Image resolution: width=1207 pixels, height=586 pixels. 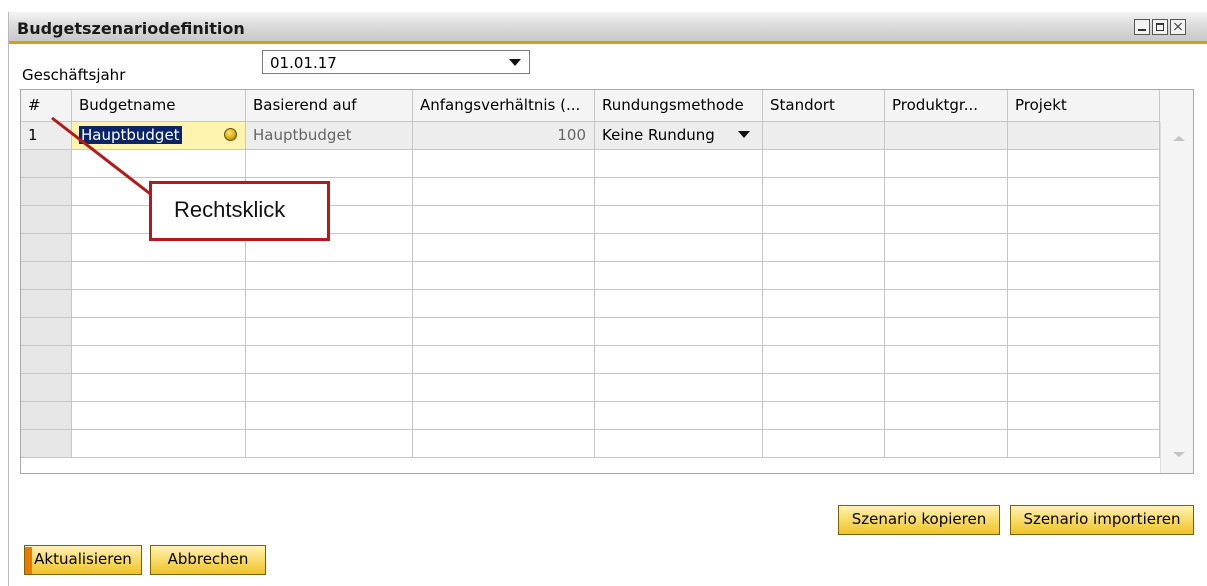 I want to click on annotation-arrow, so click(x=102, y=157).